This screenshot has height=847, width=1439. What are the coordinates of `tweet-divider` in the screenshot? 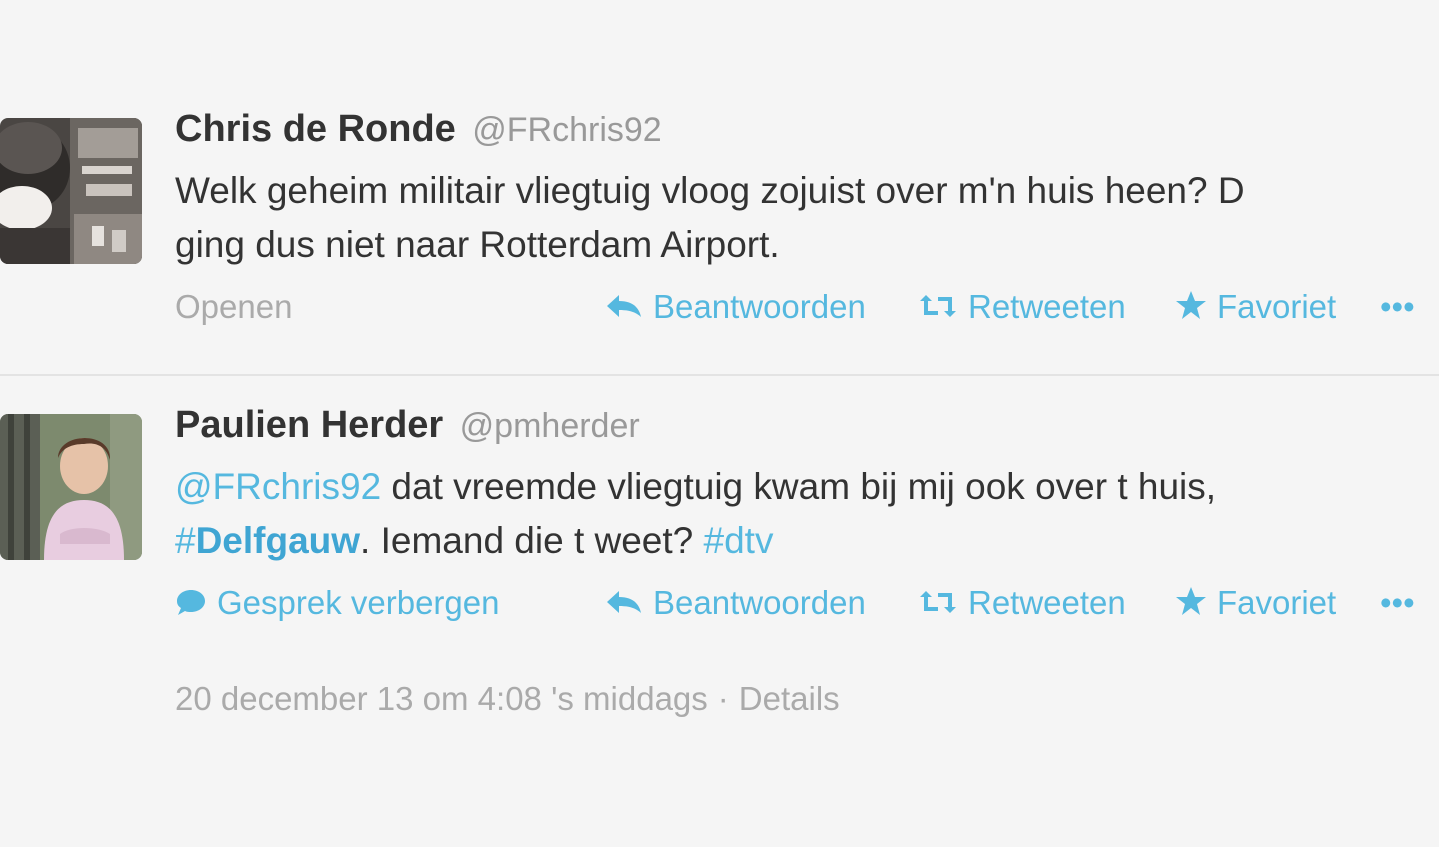 It's located at (719, 375).